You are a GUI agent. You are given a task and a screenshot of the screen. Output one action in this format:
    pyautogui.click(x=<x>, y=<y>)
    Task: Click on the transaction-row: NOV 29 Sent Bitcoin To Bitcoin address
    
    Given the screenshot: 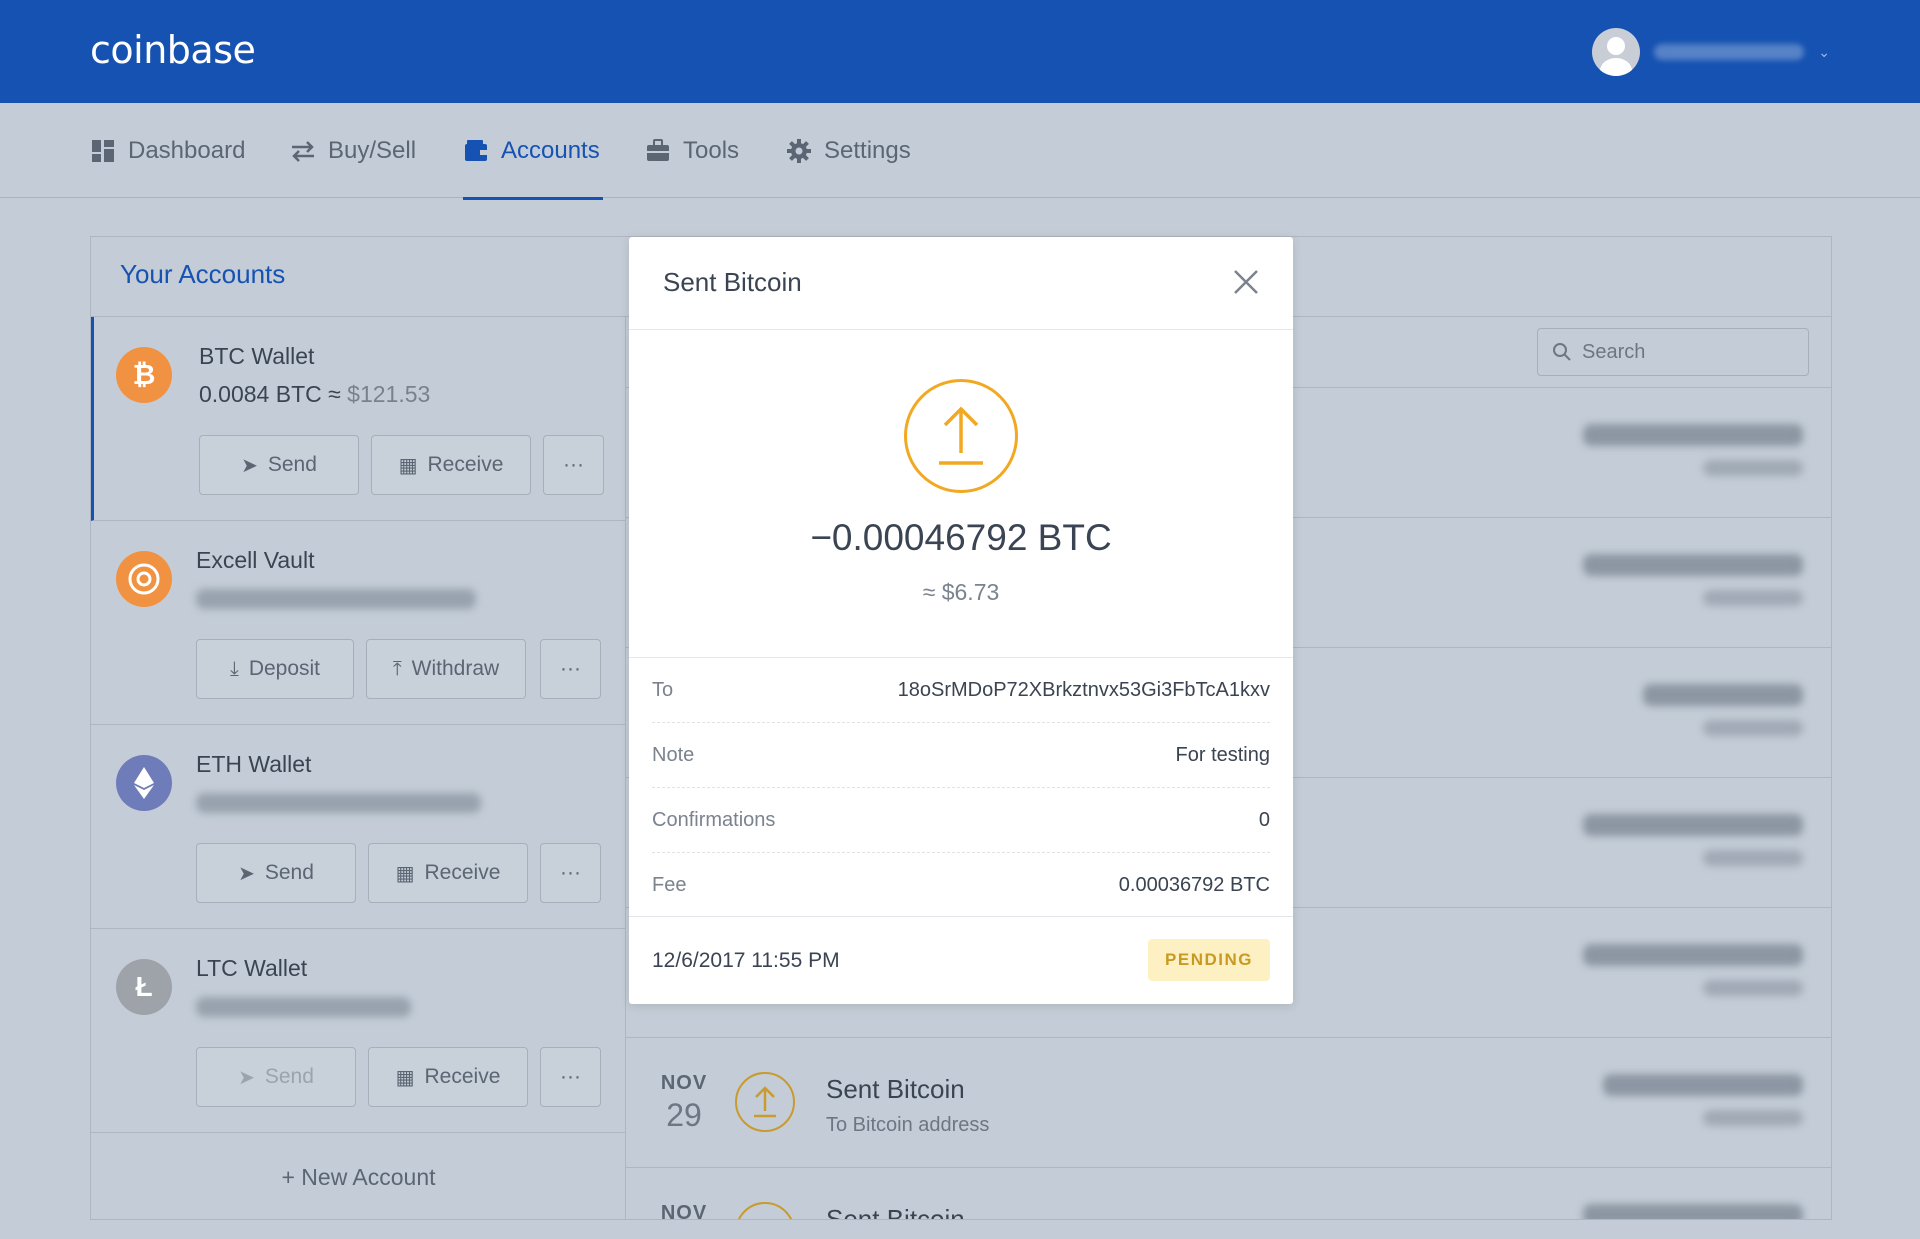 What is the action you would take?
    pyautogui.click(x=1228, y=1102)
    